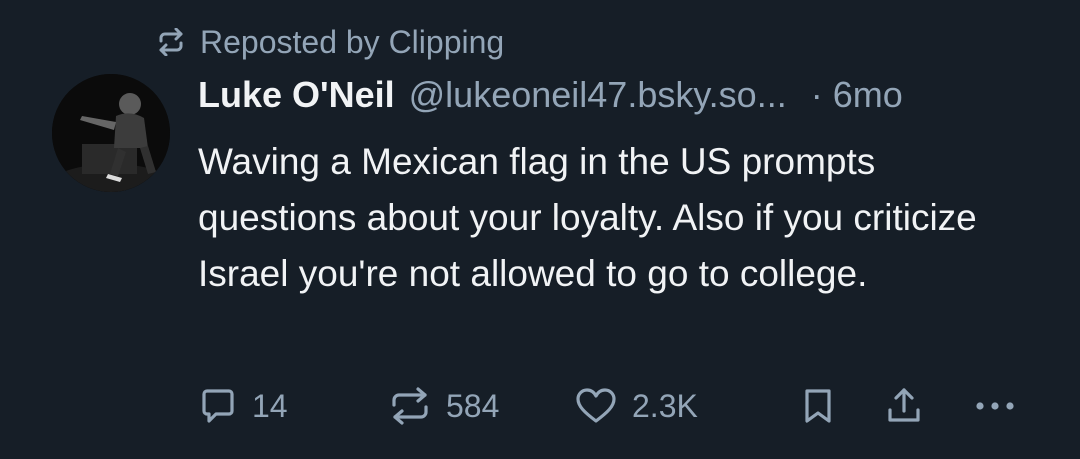 This screenshot has width=1080, height=459. What do you see at coordinates (296, 95) in the screenshot?
I see `author-name: Luke O'Neil` at bounding box center [296, 95].